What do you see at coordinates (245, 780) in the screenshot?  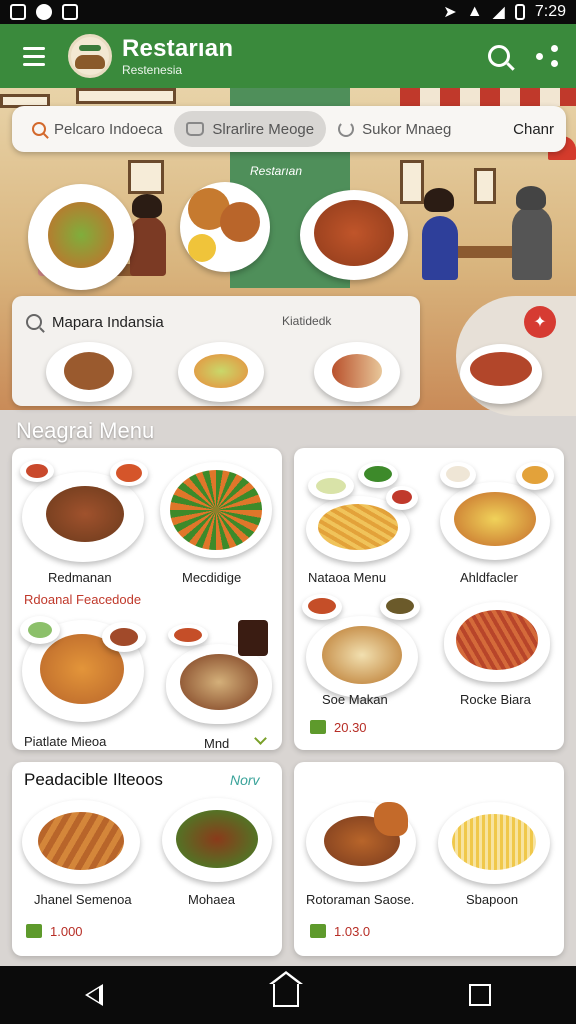 I see `menu-card-badge: Norv` at bounding box center [245, 780].